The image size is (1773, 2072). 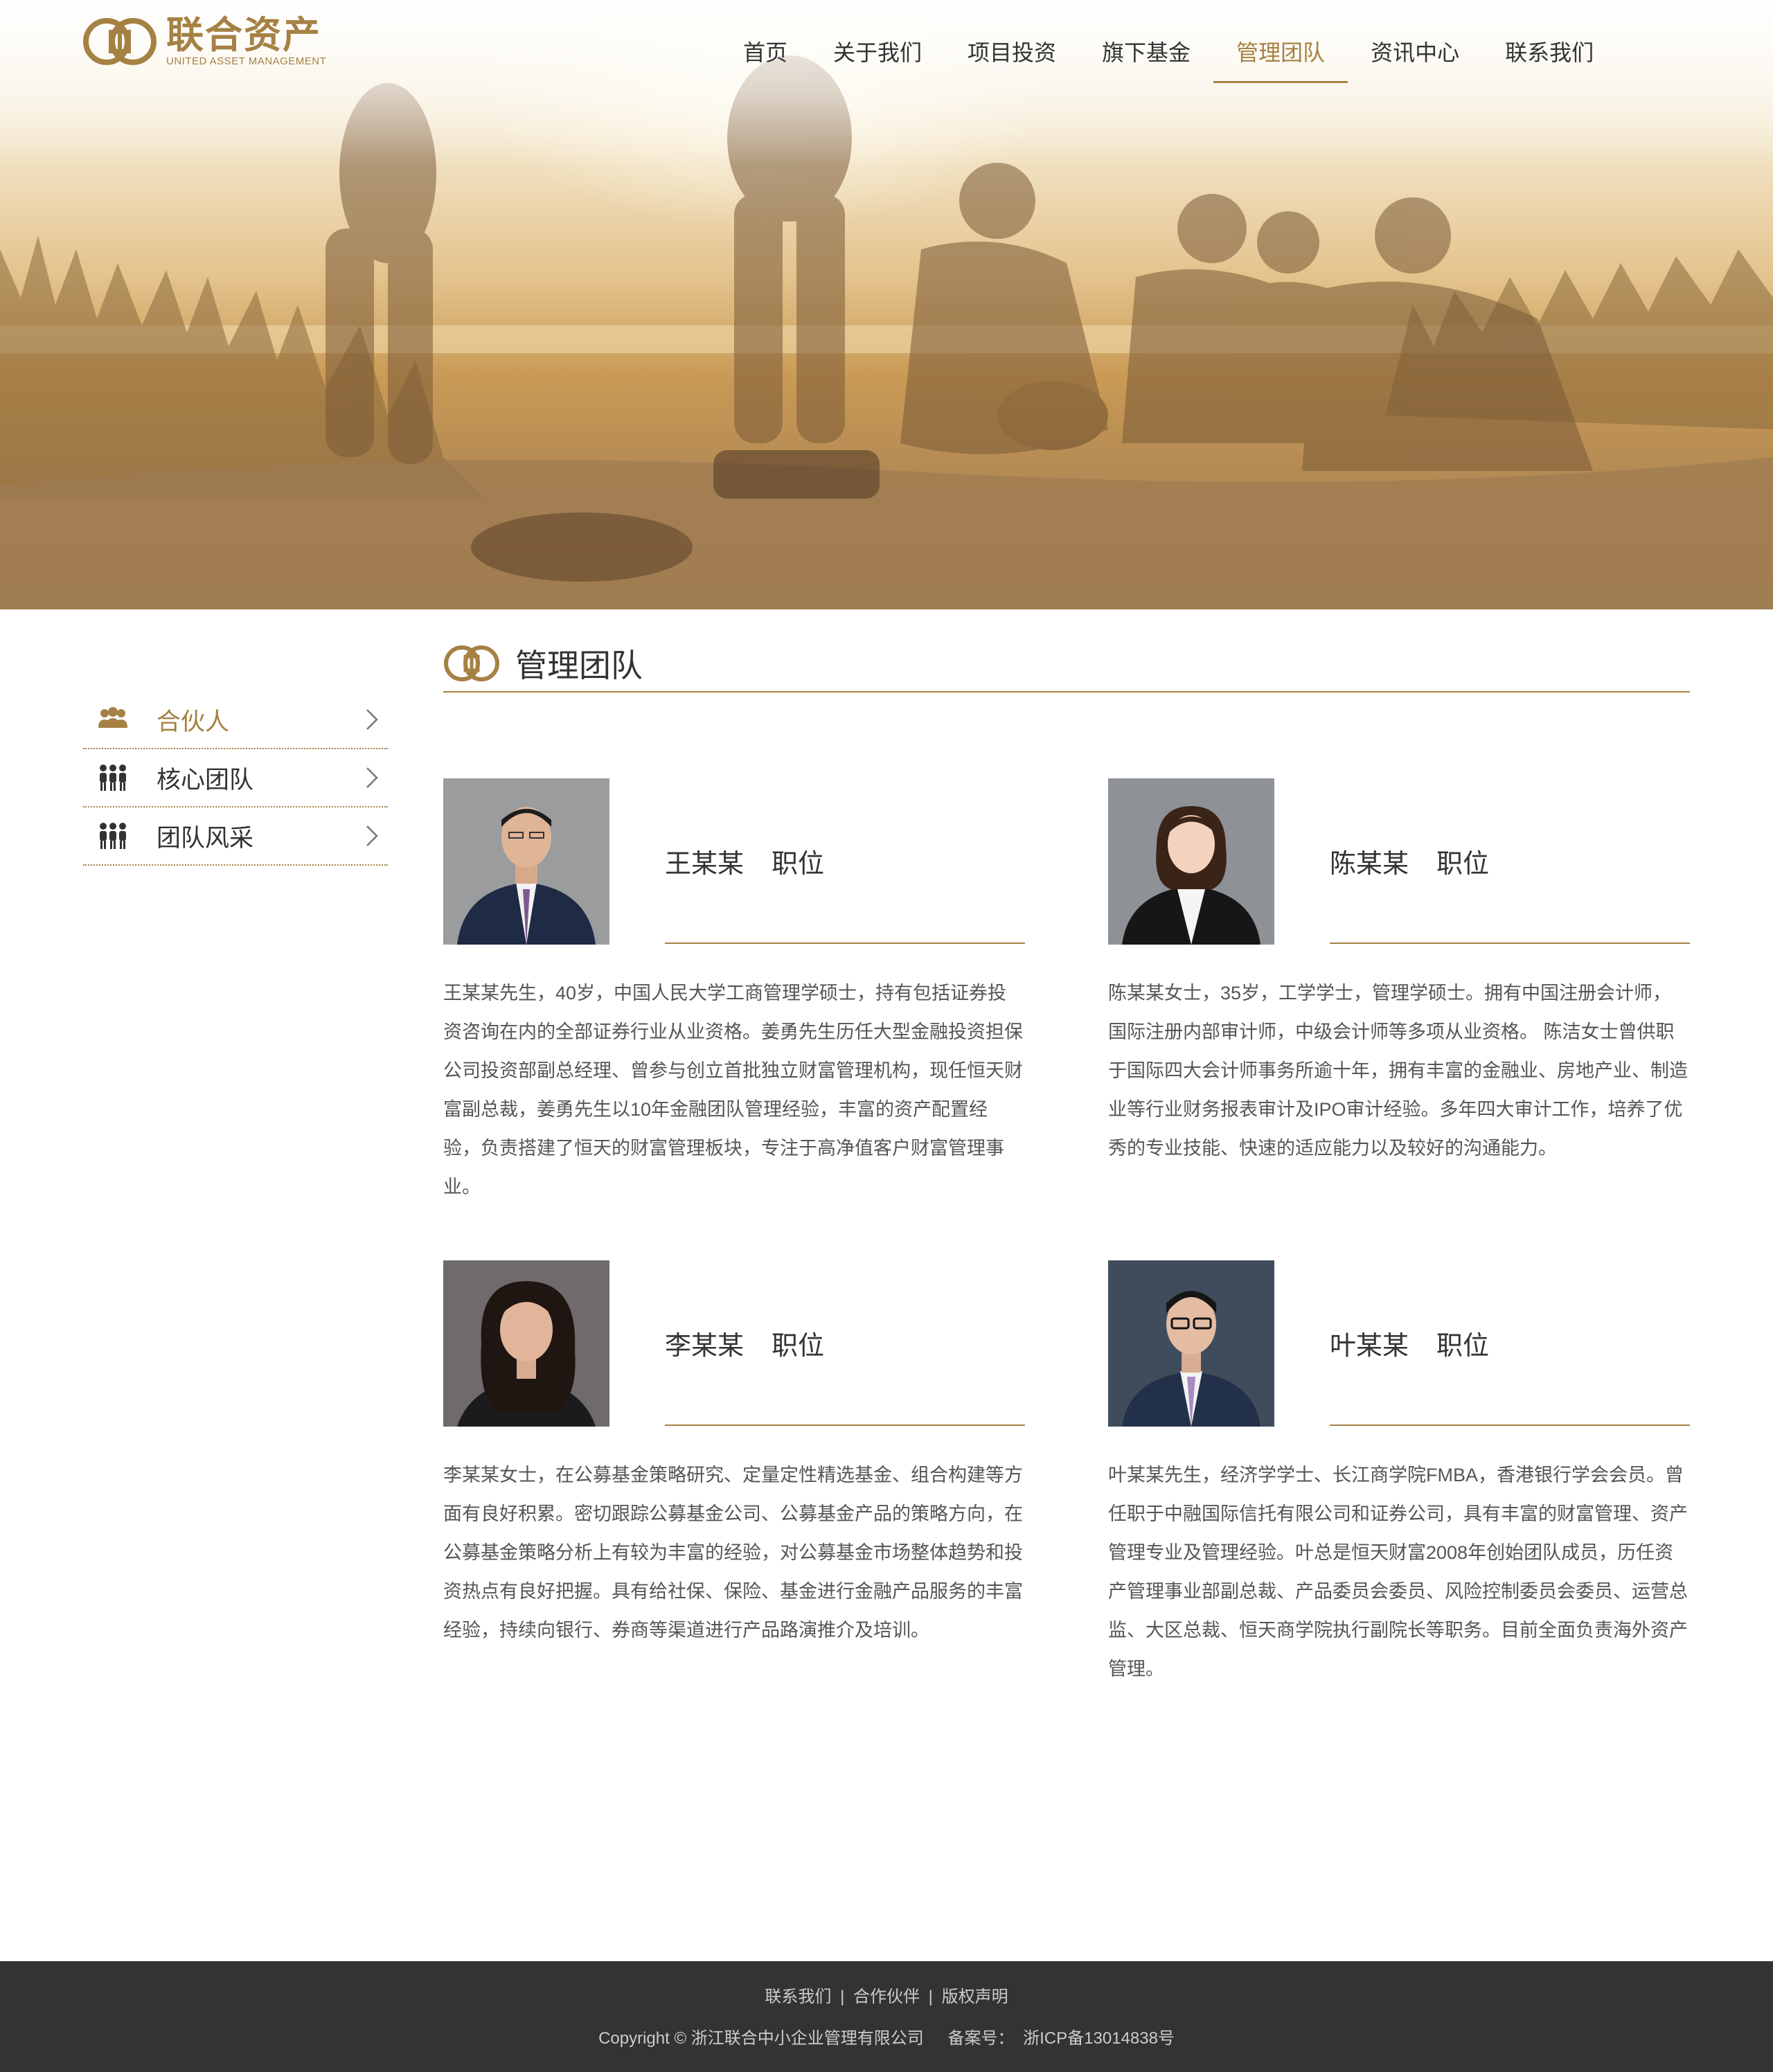 I want to click on sidebar-item-team-style: 团队风采, so click(x=236, y=836).